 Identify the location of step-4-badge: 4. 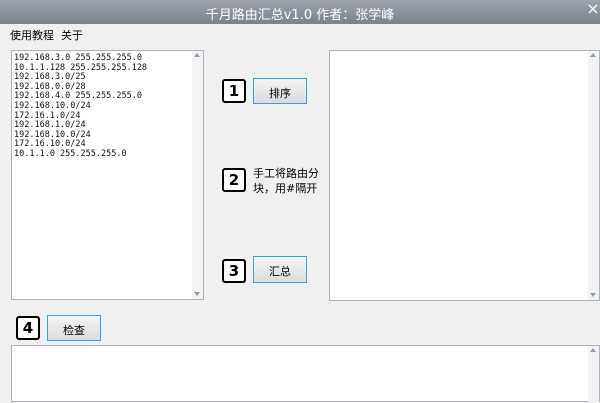
(28, 328).